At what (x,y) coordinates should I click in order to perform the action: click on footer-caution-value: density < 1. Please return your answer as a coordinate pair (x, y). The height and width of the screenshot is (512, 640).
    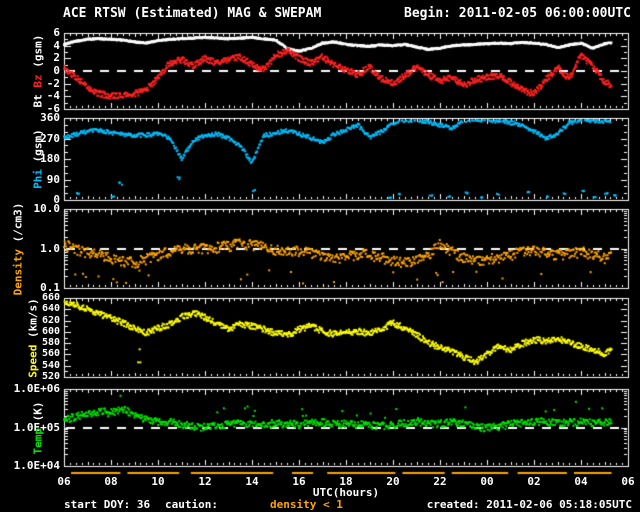
    Looking at the image, I should click on (306, 504).